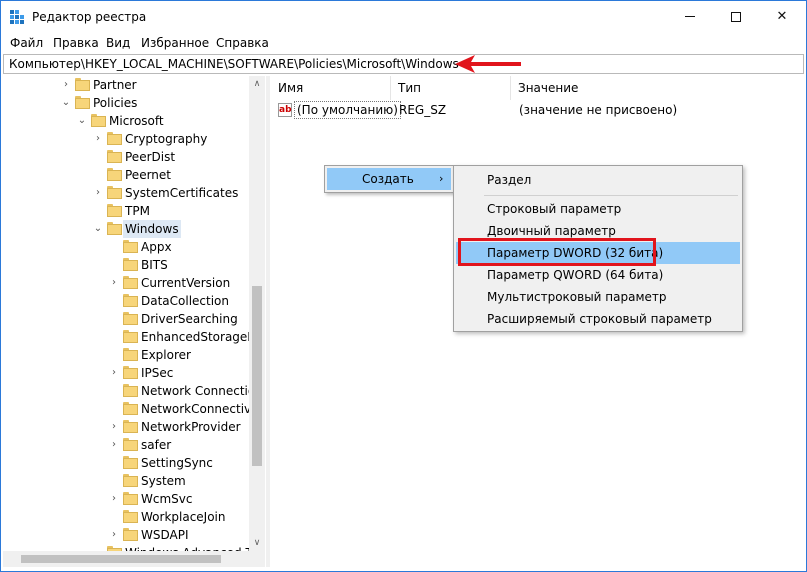 Image resolution: width=807 pixels, height=572 pixels. I want to click on menu-favorites: Избранное, so click(175, 43).